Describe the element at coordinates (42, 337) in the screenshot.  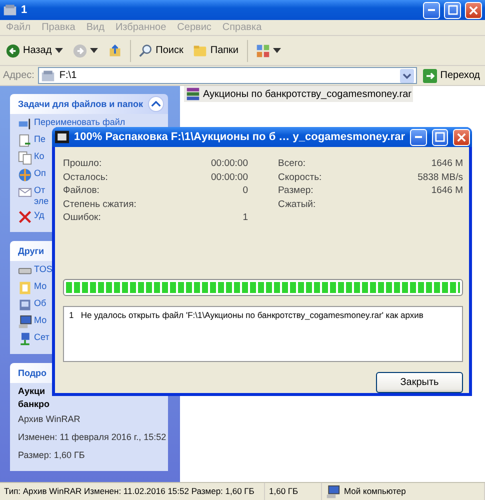
I see `task-link: Сет` at that location.